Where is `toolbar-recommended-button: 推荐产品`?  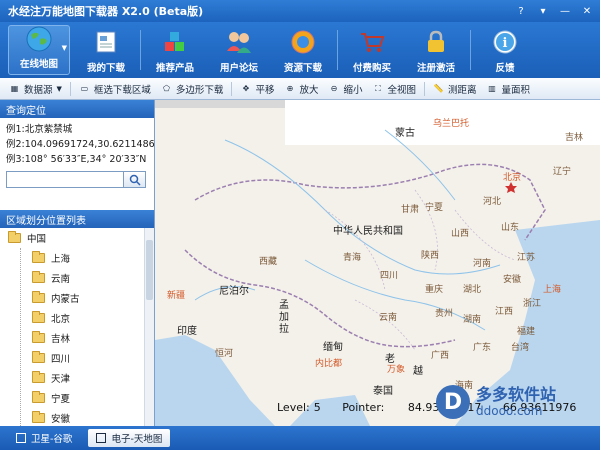 toolbar-recommended-button: 推荐产品 is located at coordinates (175, 50).